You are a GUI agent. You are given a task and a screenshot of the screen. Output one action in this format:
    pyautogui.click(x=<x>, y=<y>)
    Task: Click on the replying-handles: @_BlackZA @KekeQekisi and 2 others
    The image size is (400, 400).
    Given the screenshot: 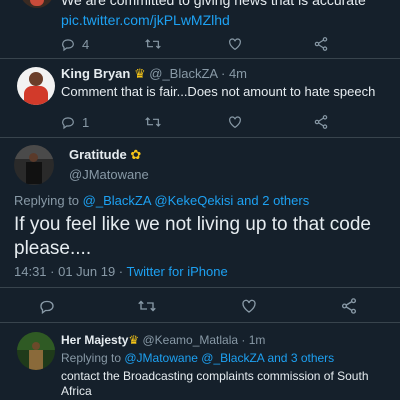 What is the action you would take?
    pyautogui.click(x=196, y=200)
    